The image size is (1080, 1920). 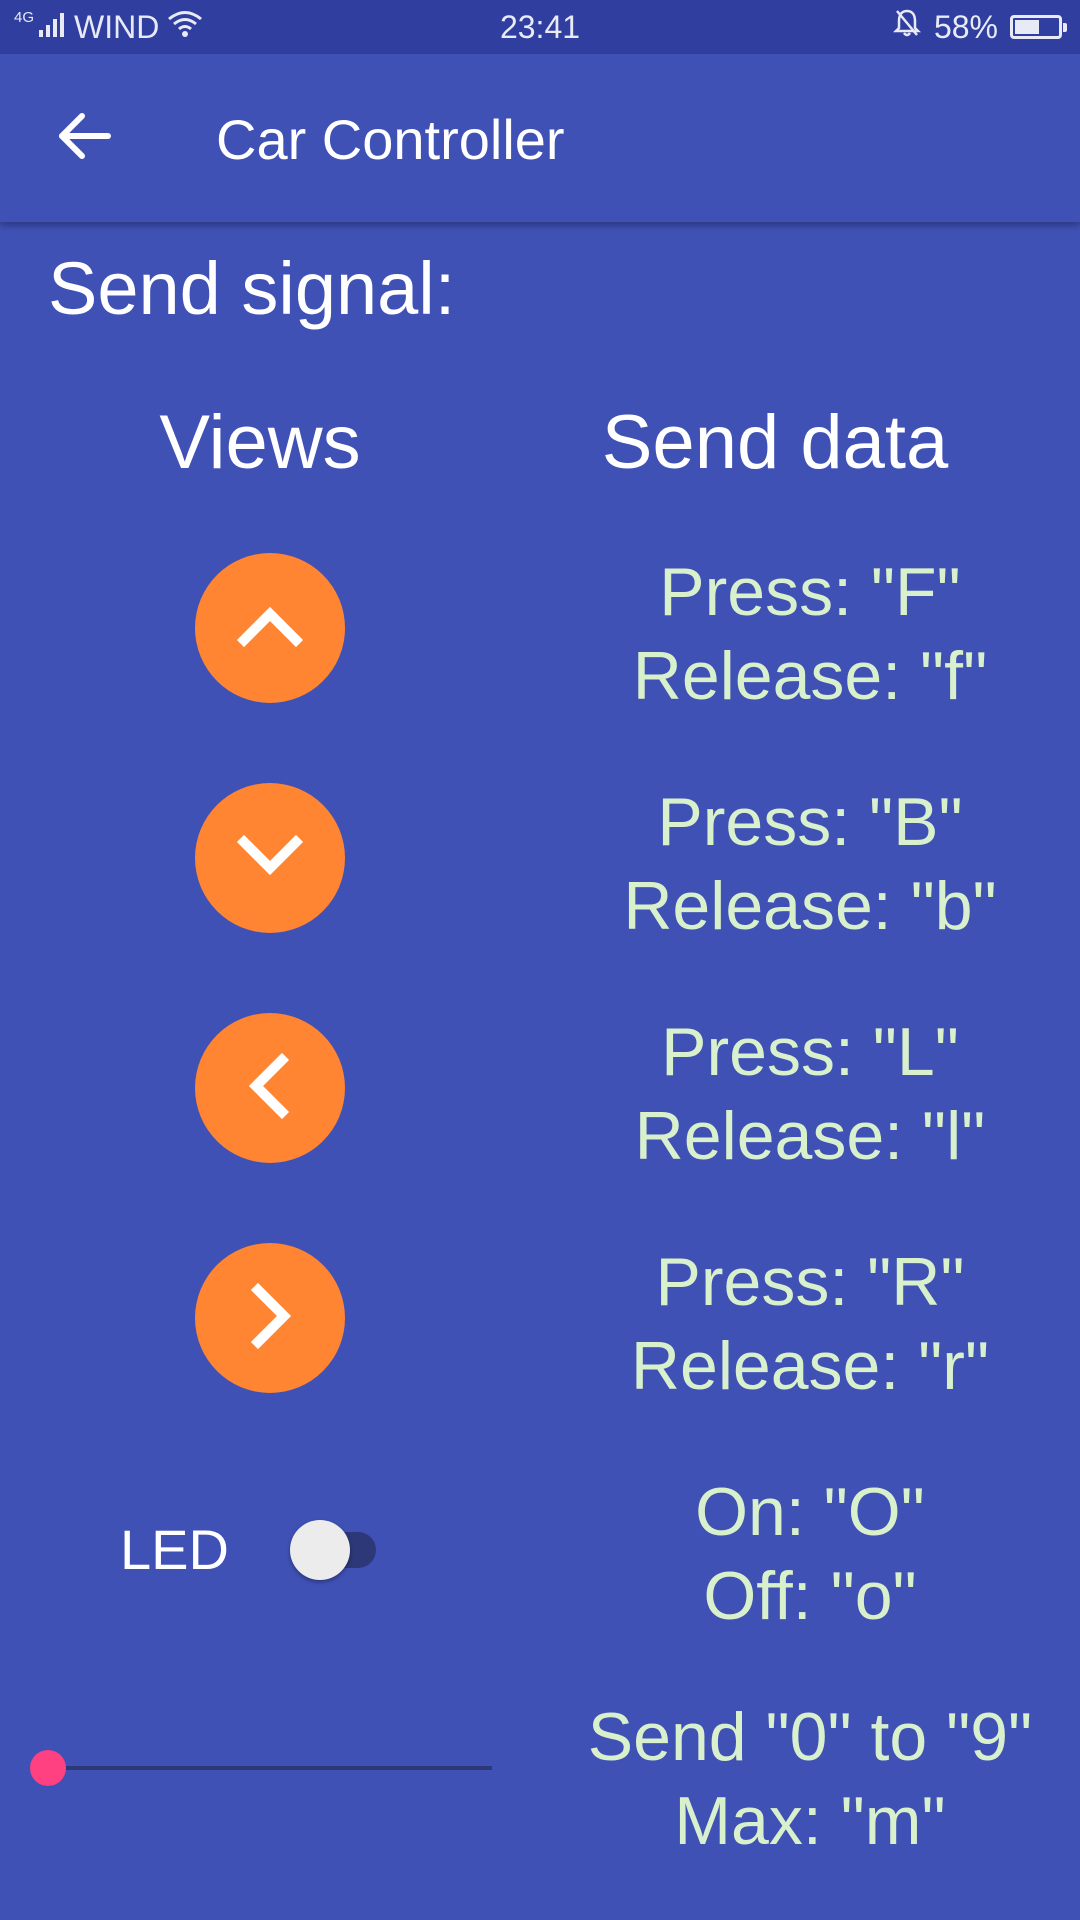 What do you see at coordinates (810, 1737) in the screenshot?
I see `slider-range-text: Send "0" to "9"` at bounding box center [810, 1737].